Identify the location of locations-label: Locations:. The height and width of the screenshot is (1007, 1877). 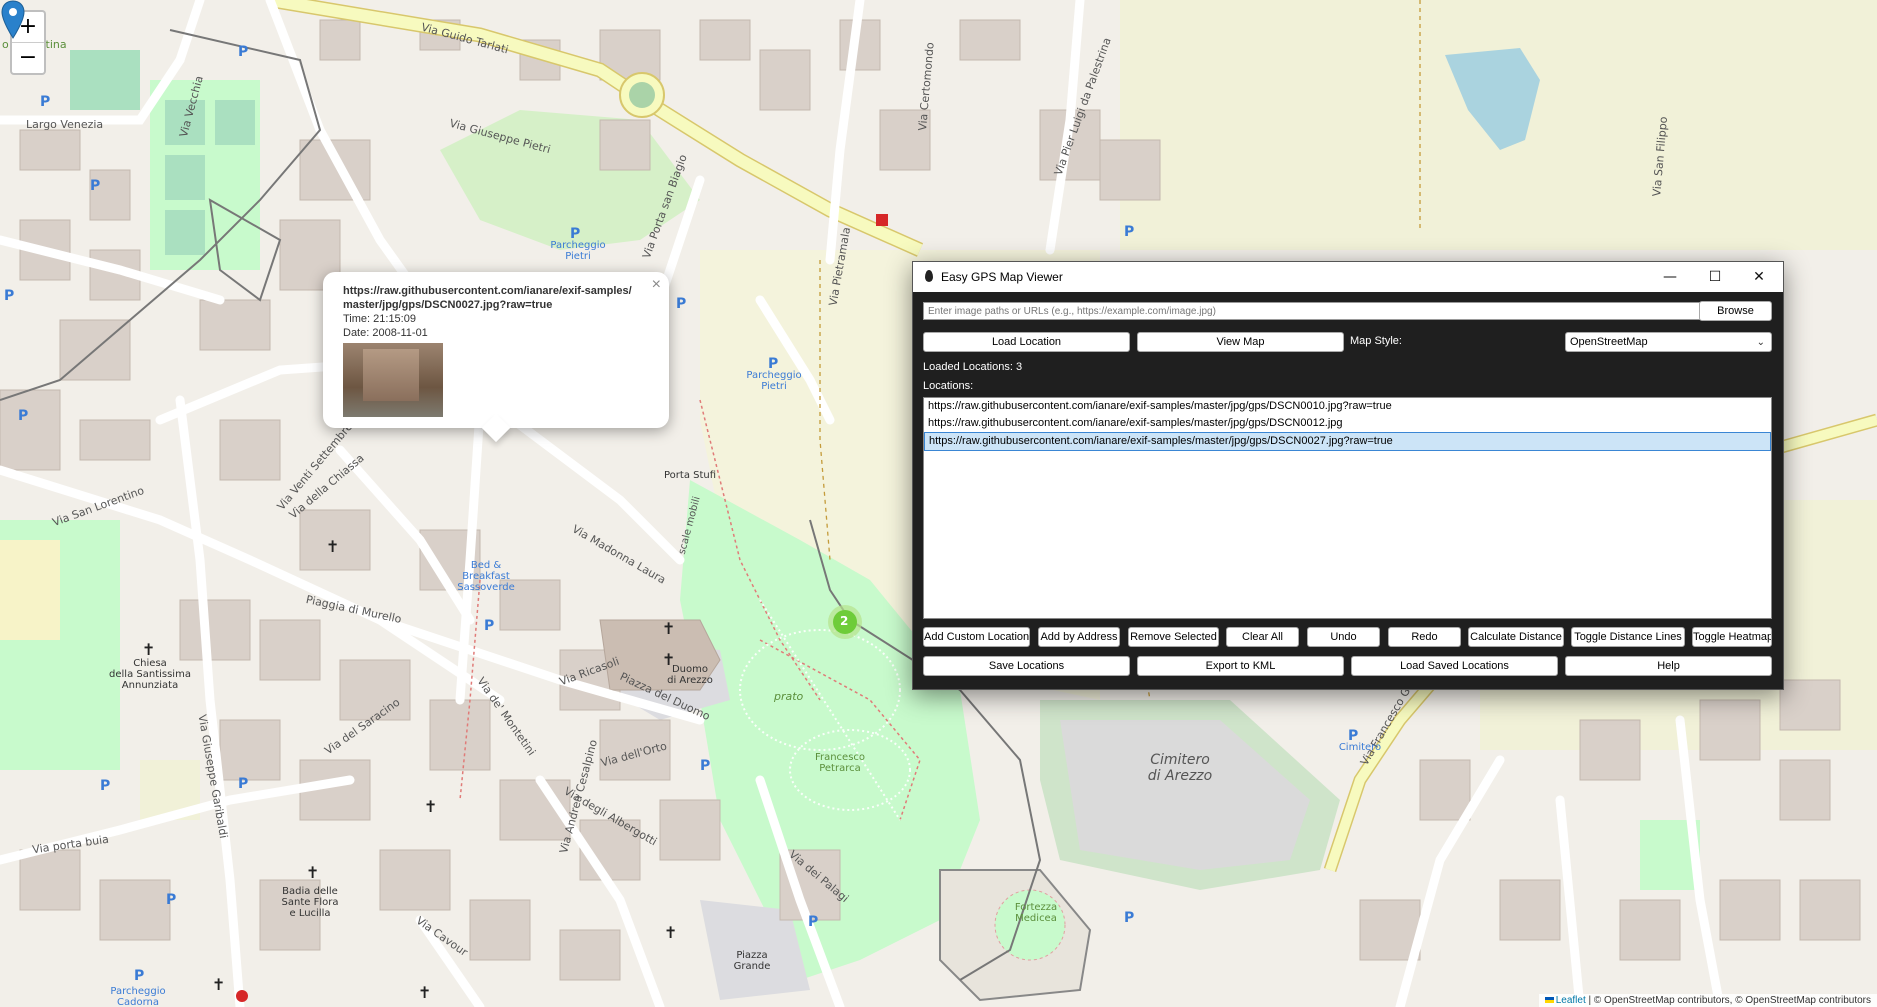
(948, 386).